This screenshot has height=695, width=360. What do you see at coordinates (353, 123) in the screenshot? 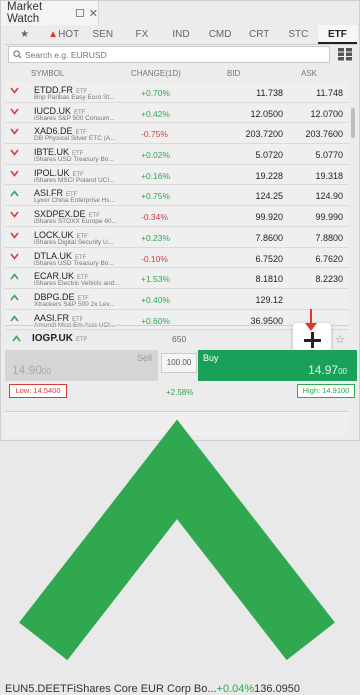
I see `scrollbar-thumb` at bounding box center [353, 123].